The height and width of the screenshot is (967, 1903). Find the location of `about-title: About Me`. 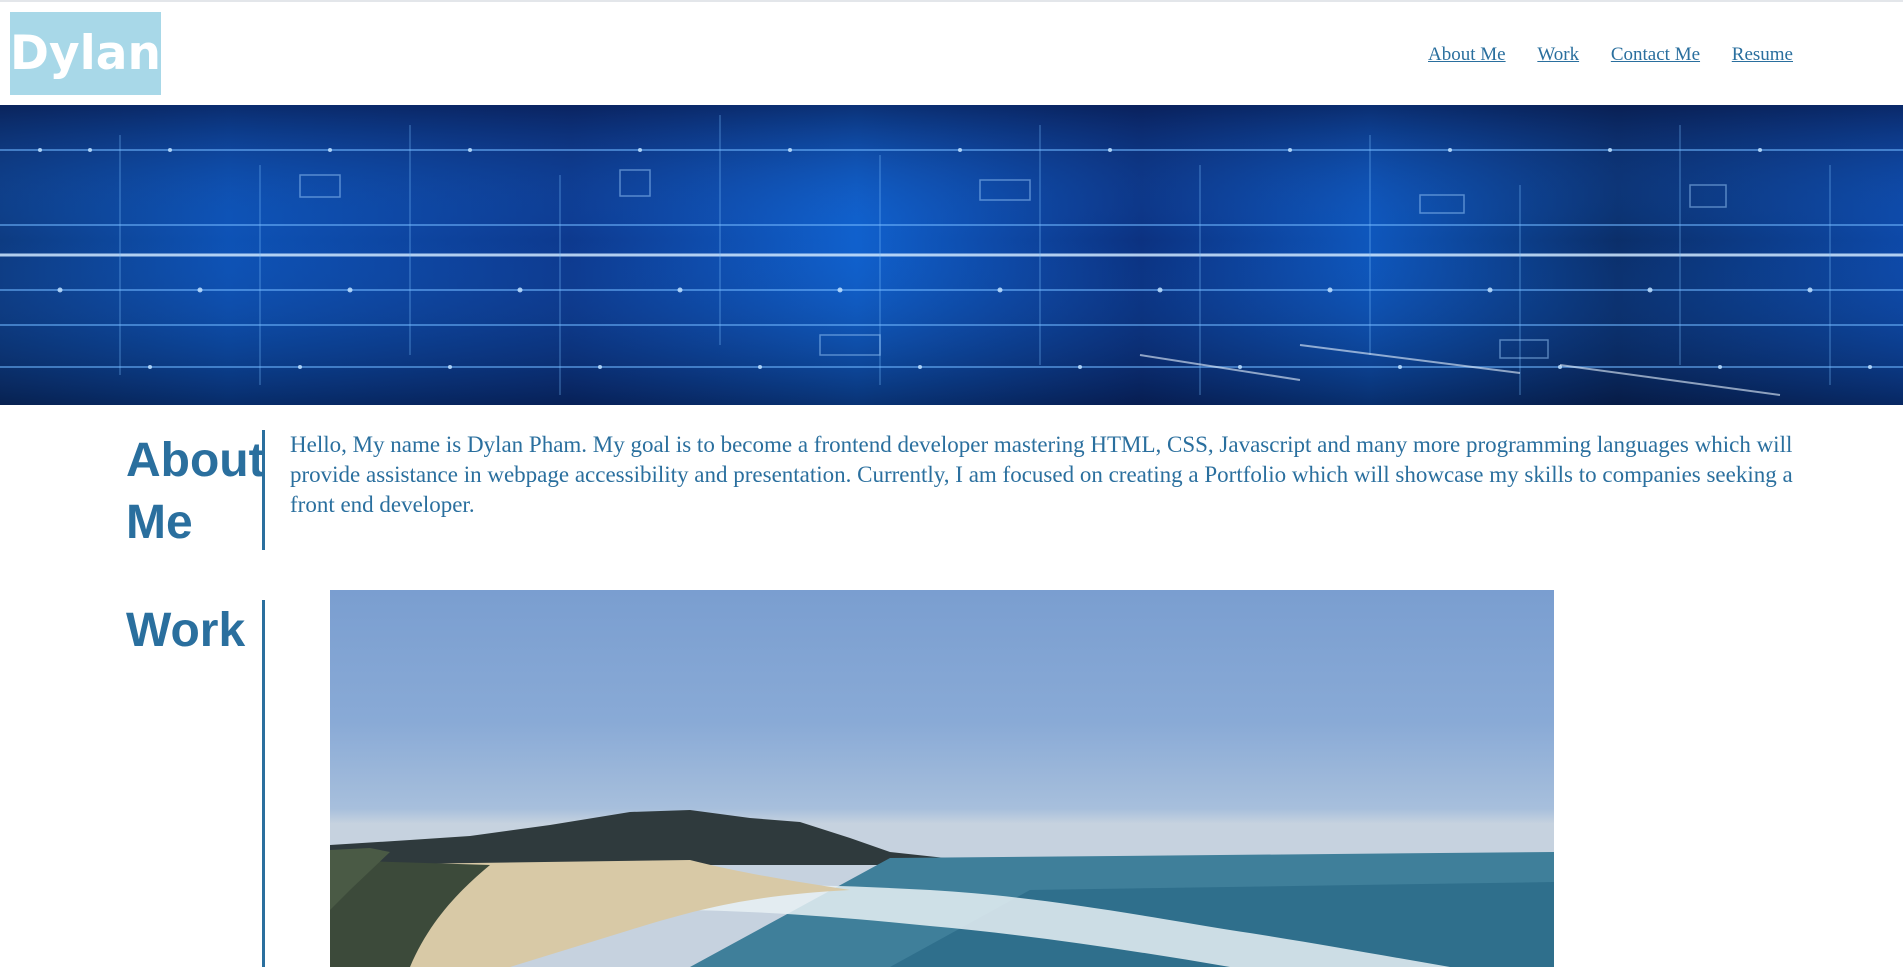

about-title: About Me is located at coordinates (195, 492).